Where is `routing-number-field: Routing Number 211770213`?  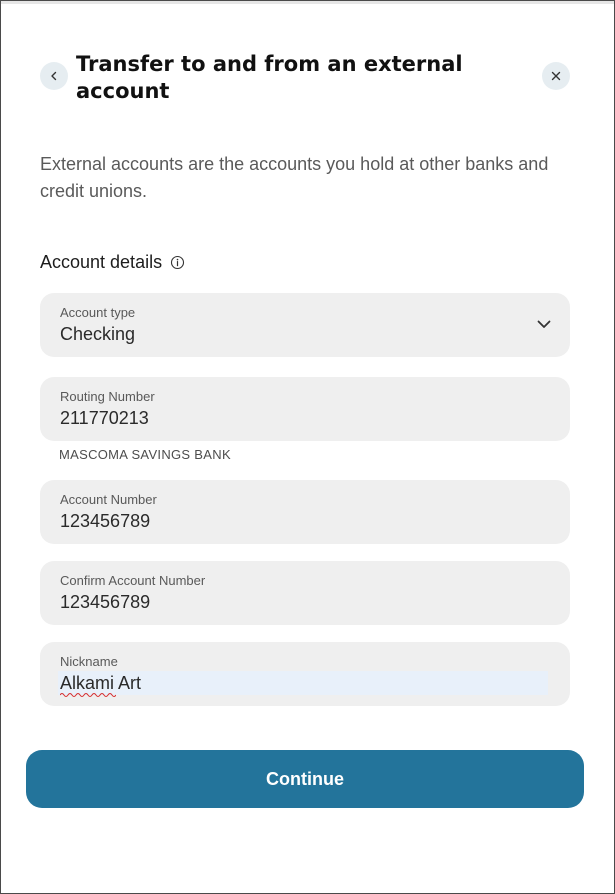 routing-number-field: Routing Number 211770213 is located at coordinates (305, 409).